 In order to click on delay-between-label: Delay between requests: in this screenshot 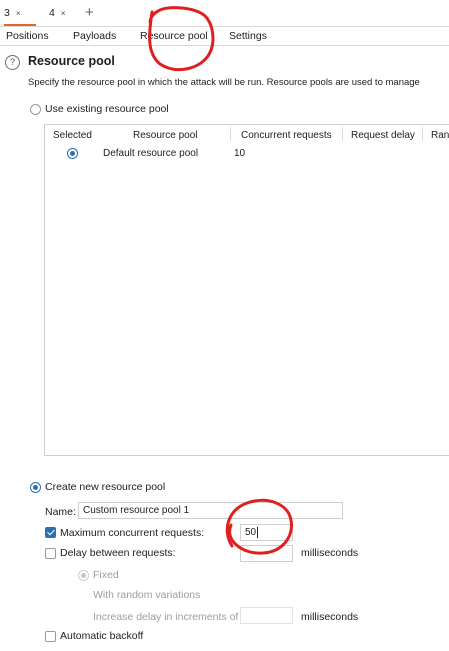, I will do `click(118, 553)`.